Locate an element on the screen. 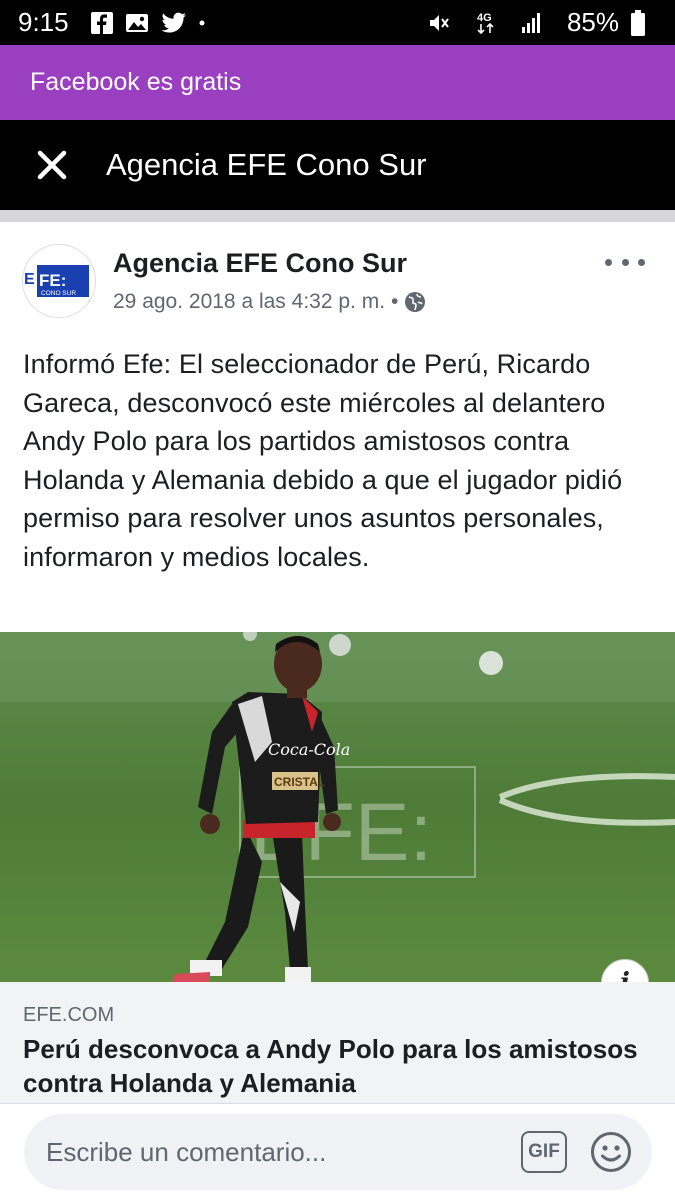  gif-label: GIF is located at coordinates (544, 1151).